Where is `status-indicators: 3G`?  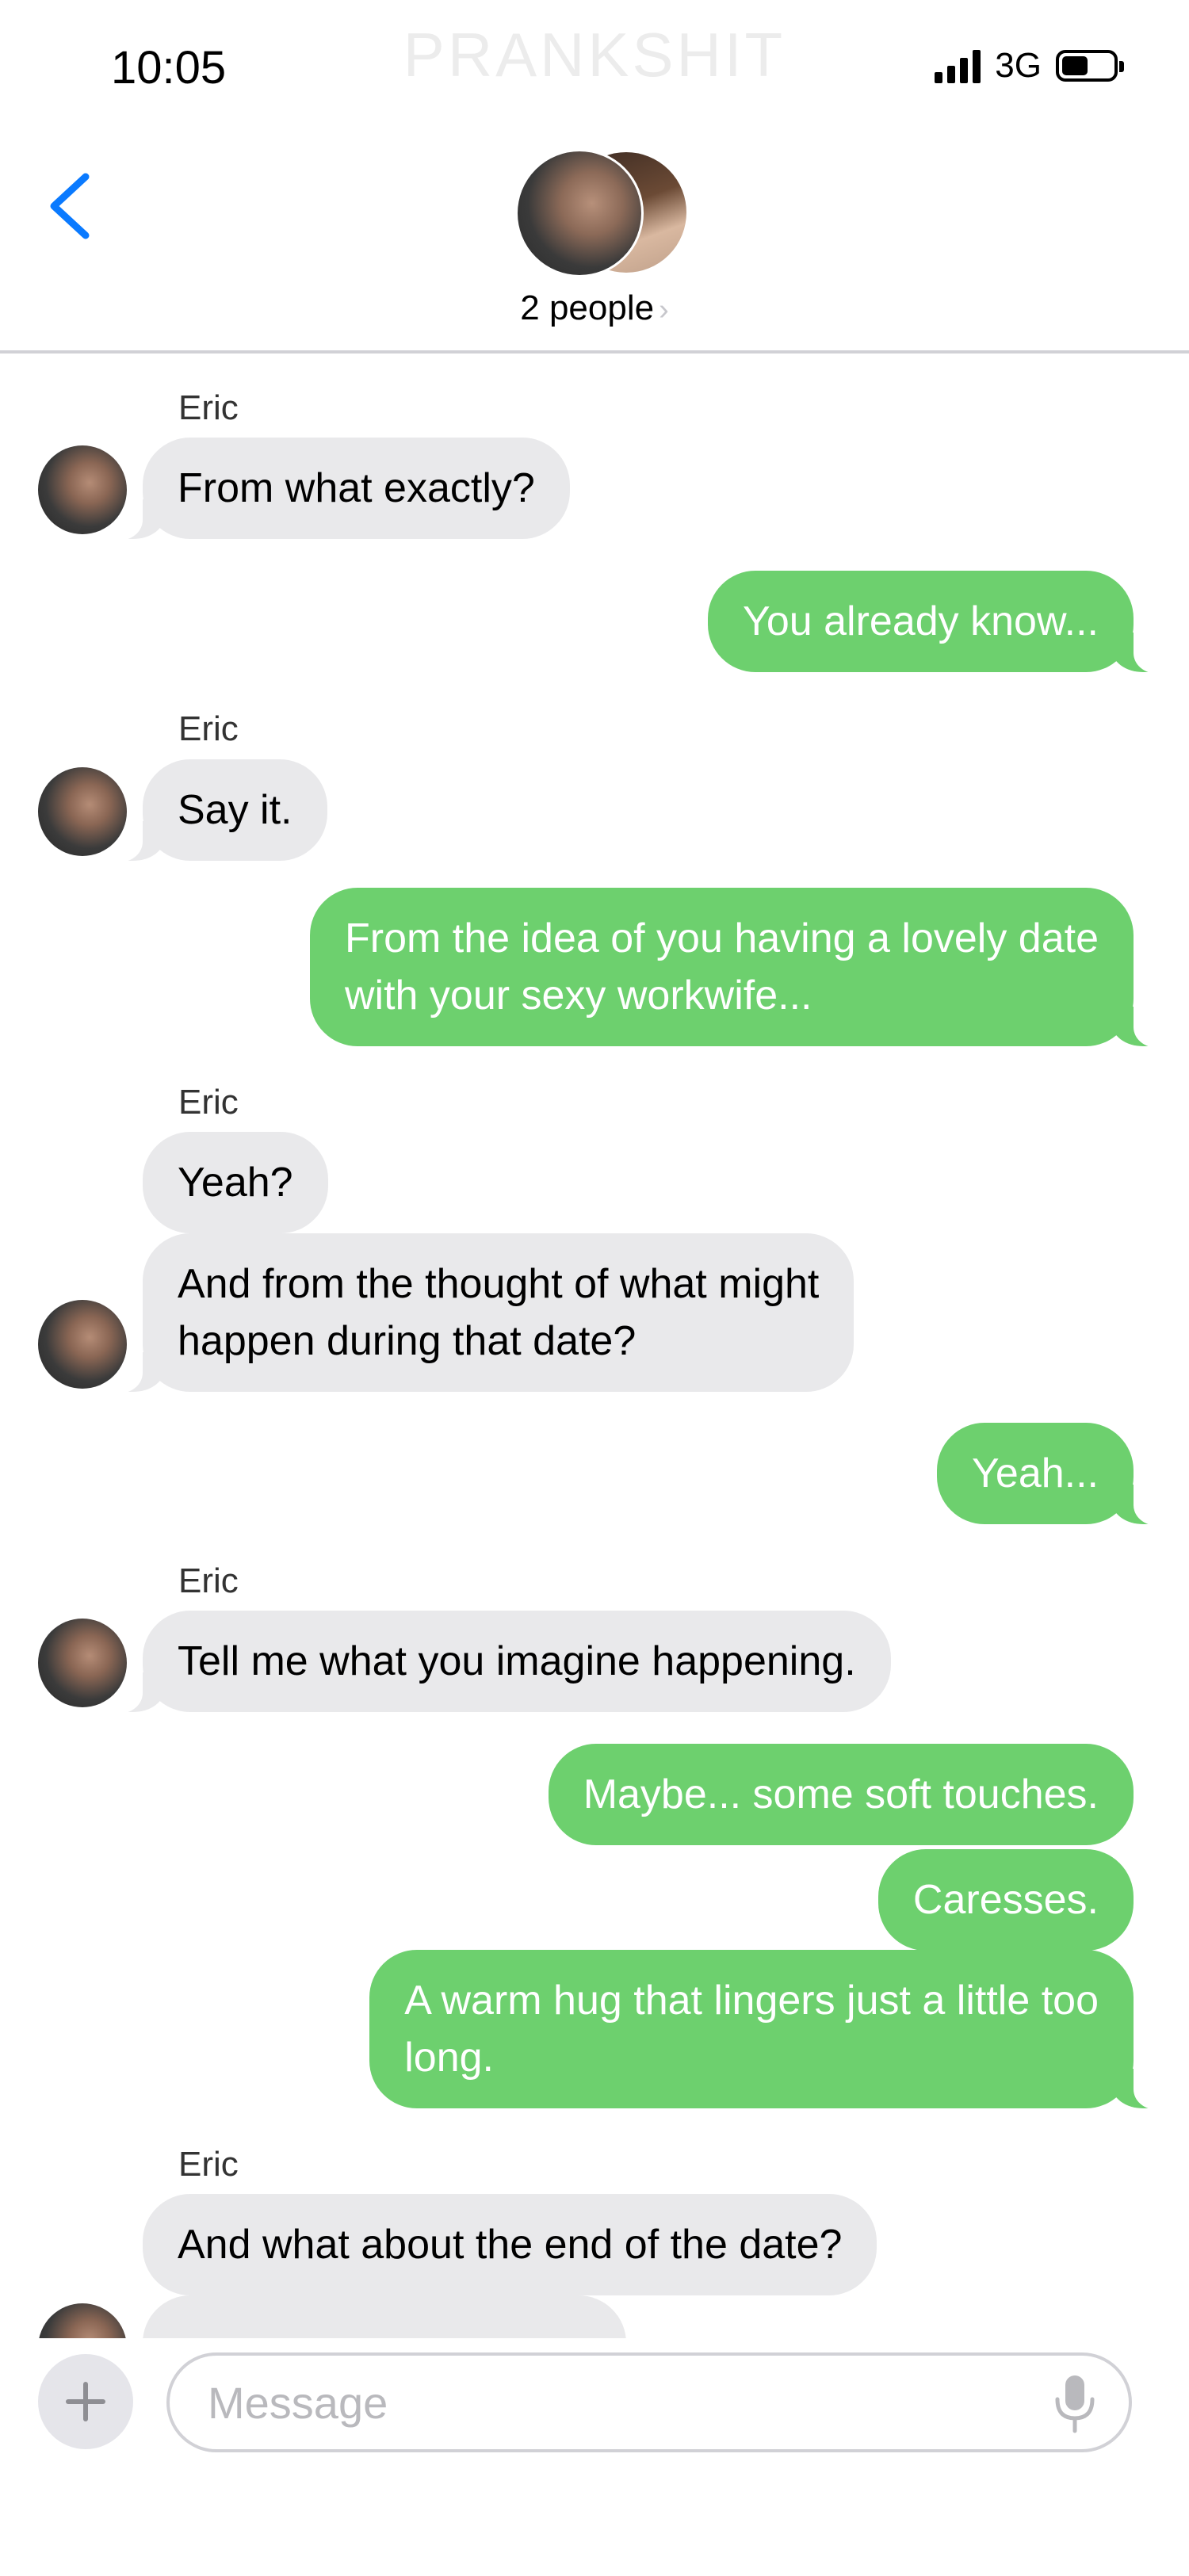 status-indicators: 3G is located at coordinates (1029, 66).